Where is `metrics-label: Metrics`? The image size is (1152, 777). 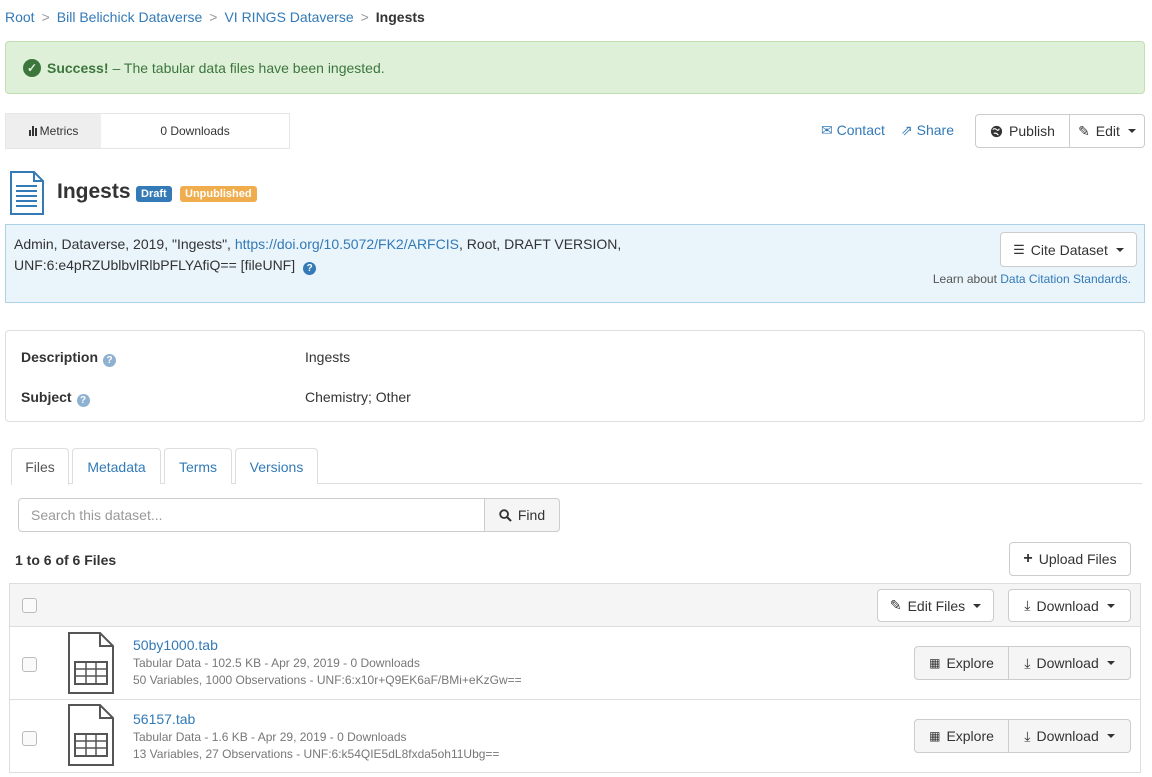 metrics-label: Metrics is located at coordinates (53, 131).